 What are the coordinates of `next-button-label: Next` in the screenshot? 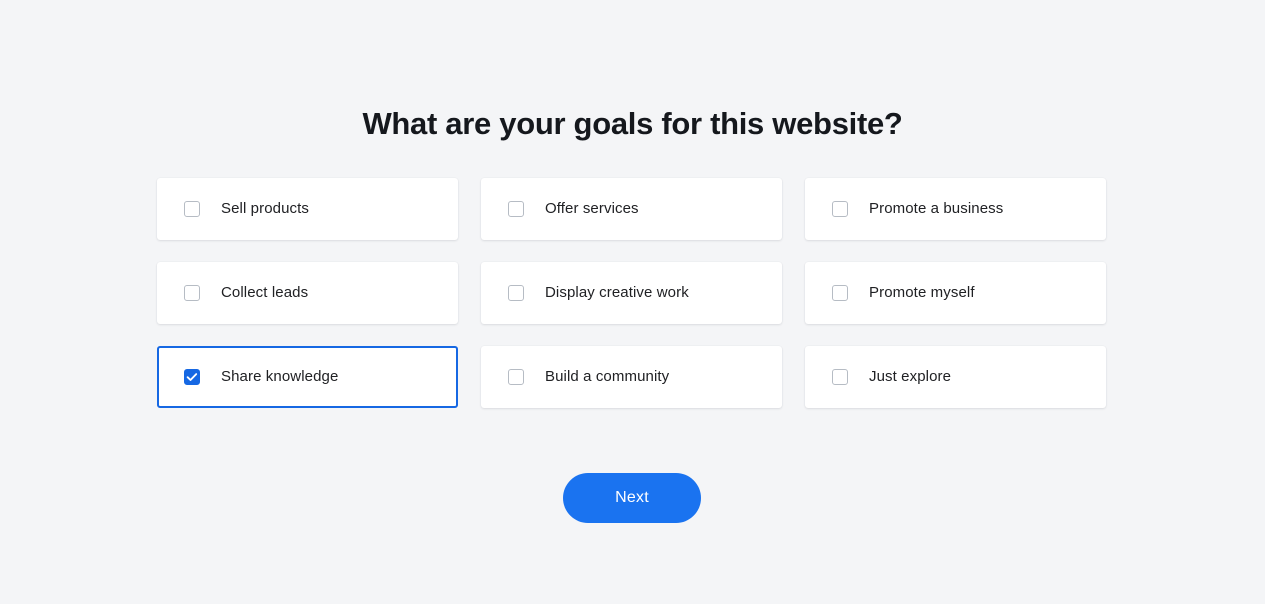 It's located at (632, 497).